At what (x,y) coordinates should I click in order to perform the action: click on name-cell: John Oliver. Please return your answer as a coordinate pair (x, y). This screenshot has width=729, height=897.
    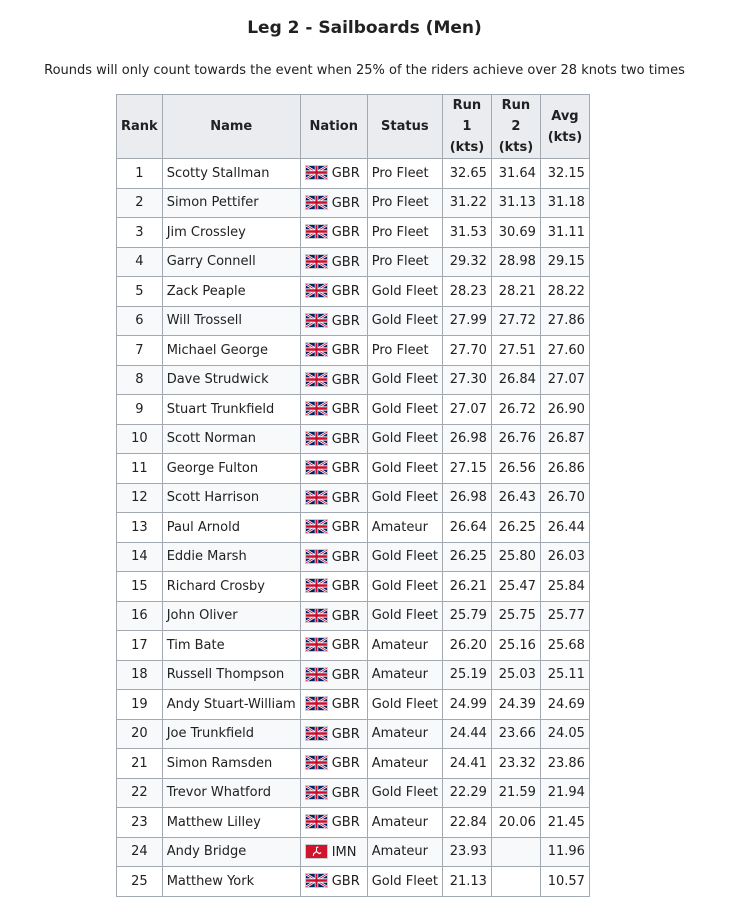
    Looking at the image, I should click on (231, 615).